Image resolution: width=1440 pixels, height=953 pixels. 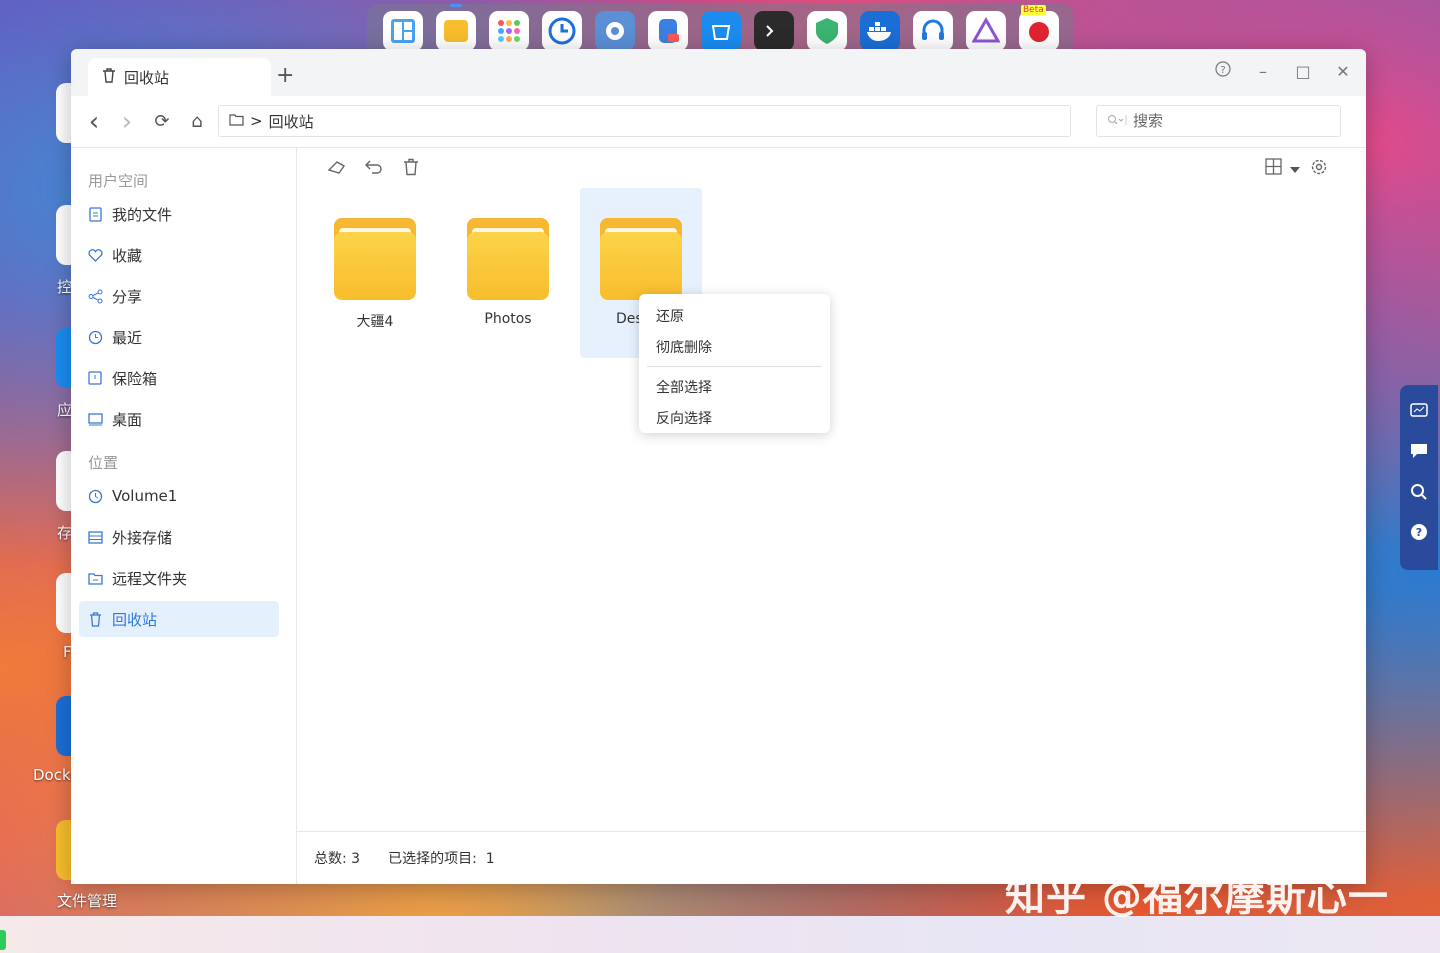 I want to click on sidebar-section-location: 位置, so click(x=103, y=463).